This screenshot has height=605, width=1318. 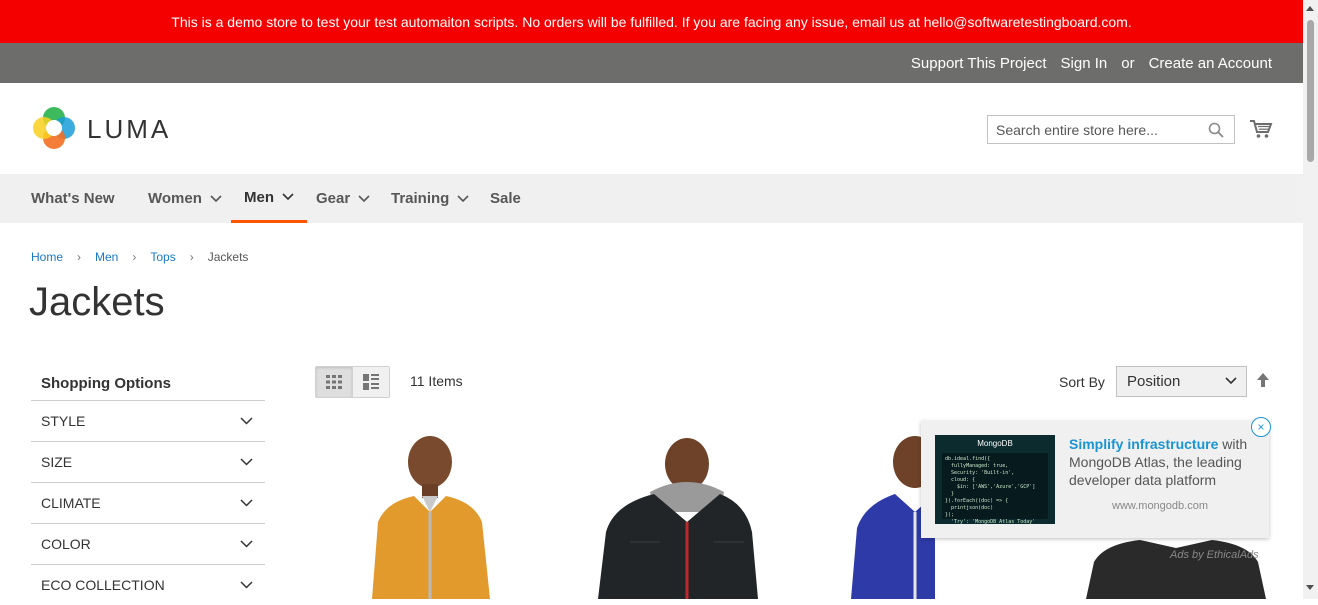 What do you see at coordinates (63, 421) in the screenshot?
I see `filter-label: STYLE` at bounding box center [63, 421].